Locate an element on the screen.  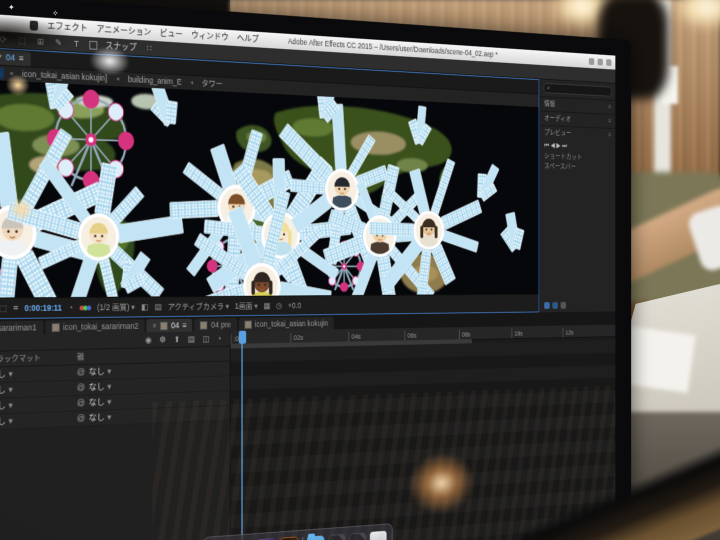
current-timecode: 0:00:19:11 is located at coordinates (42, 308).